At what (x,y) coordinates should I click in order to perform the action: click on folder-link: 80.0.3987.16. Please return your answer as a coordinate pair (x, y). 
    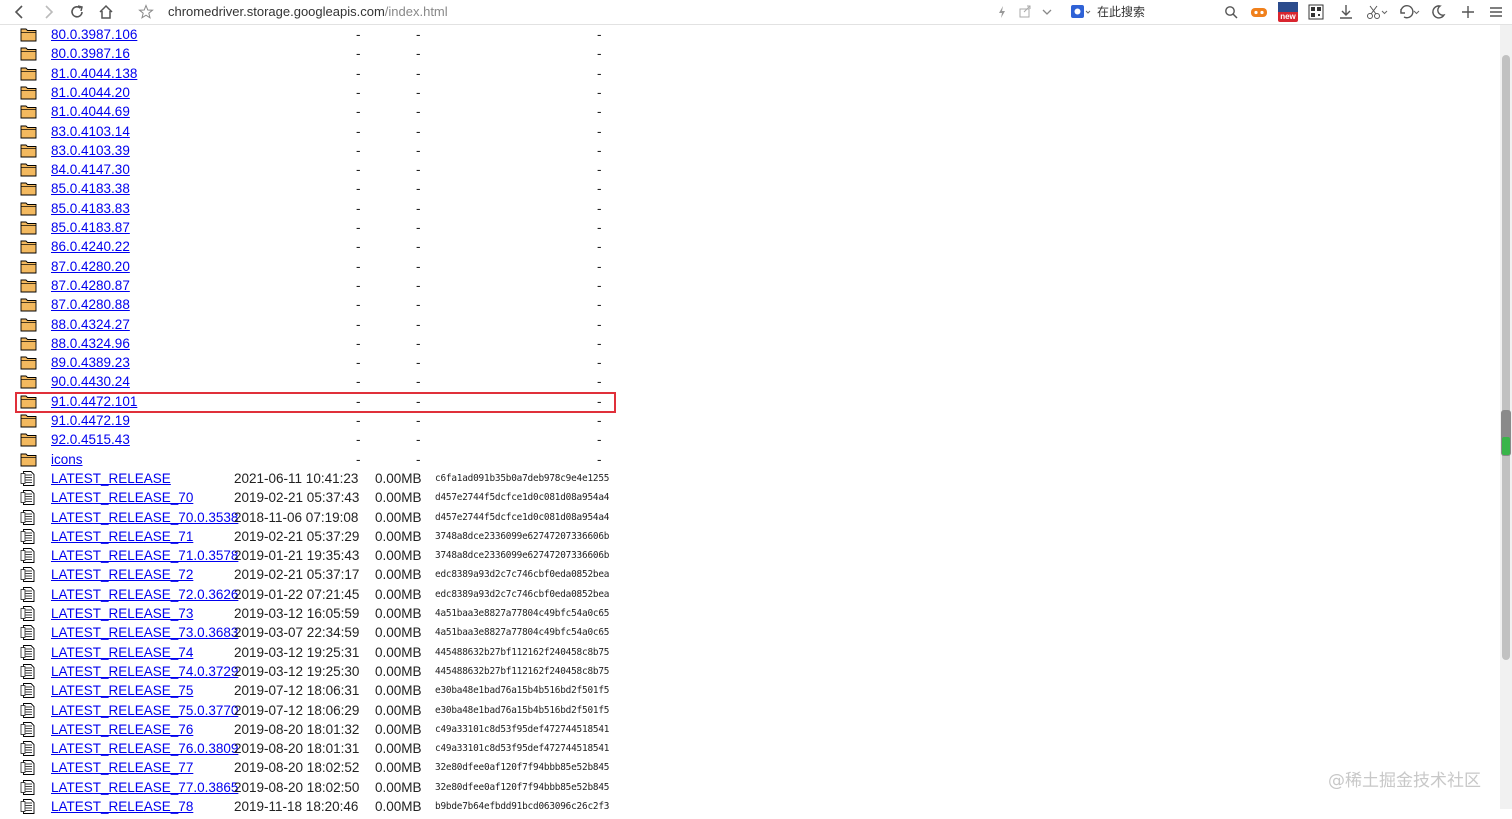
    Looking at the image, I should click on (90, 53).